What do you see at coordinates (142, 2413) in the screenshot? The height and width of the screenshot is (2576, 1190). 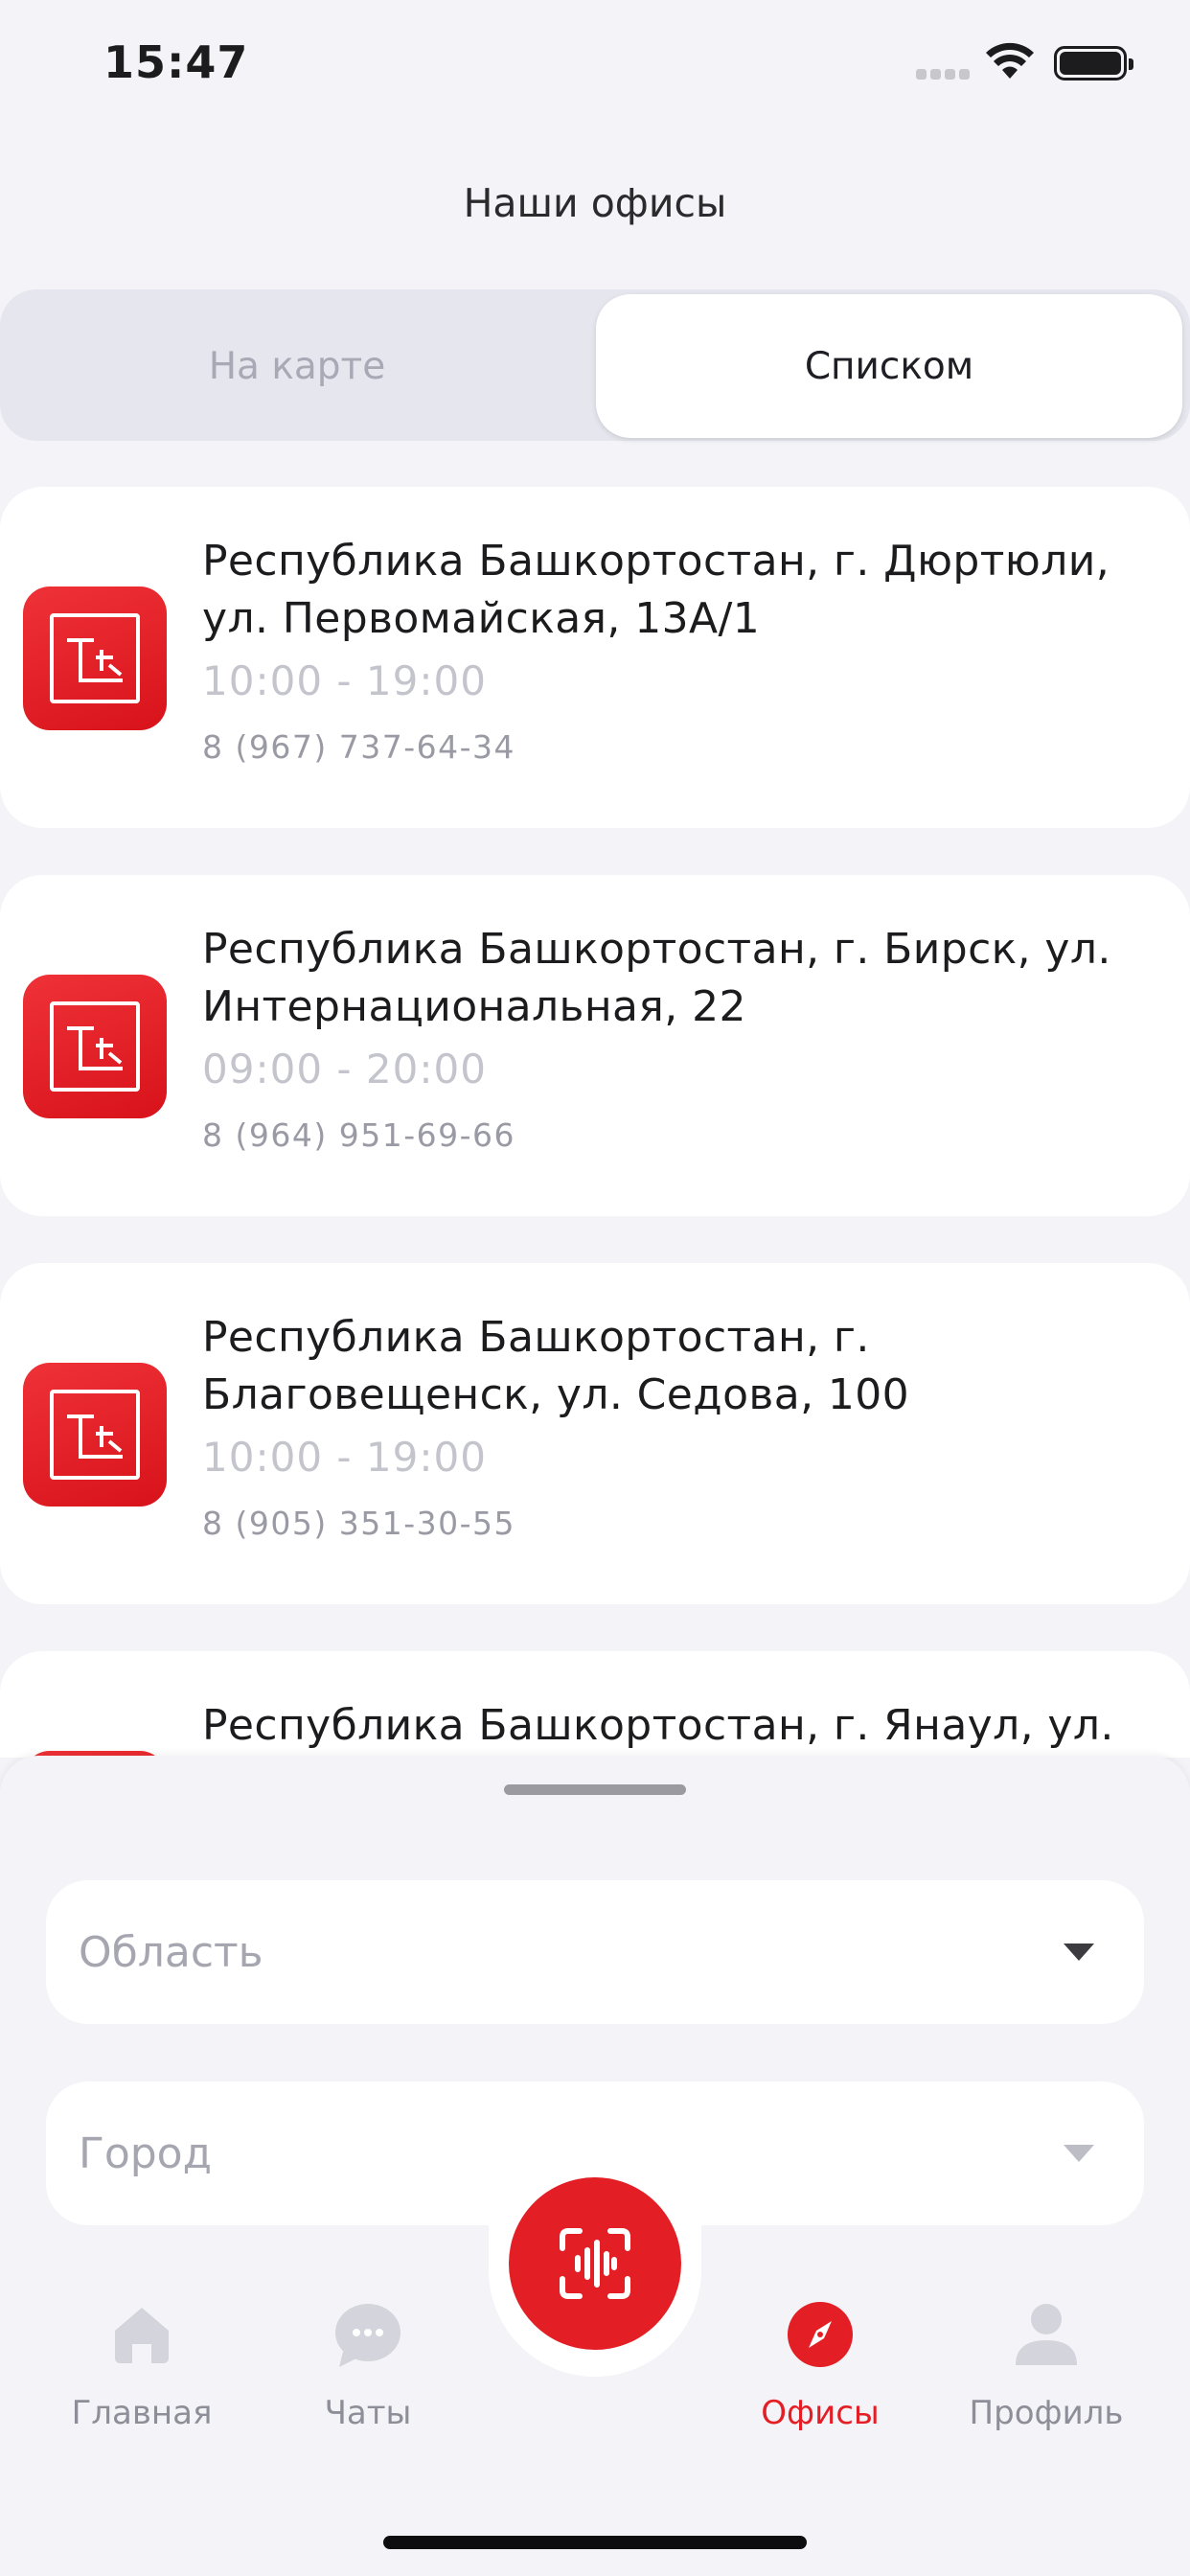 I see `tab-label: Главная` at bounding box center [142, 2413].